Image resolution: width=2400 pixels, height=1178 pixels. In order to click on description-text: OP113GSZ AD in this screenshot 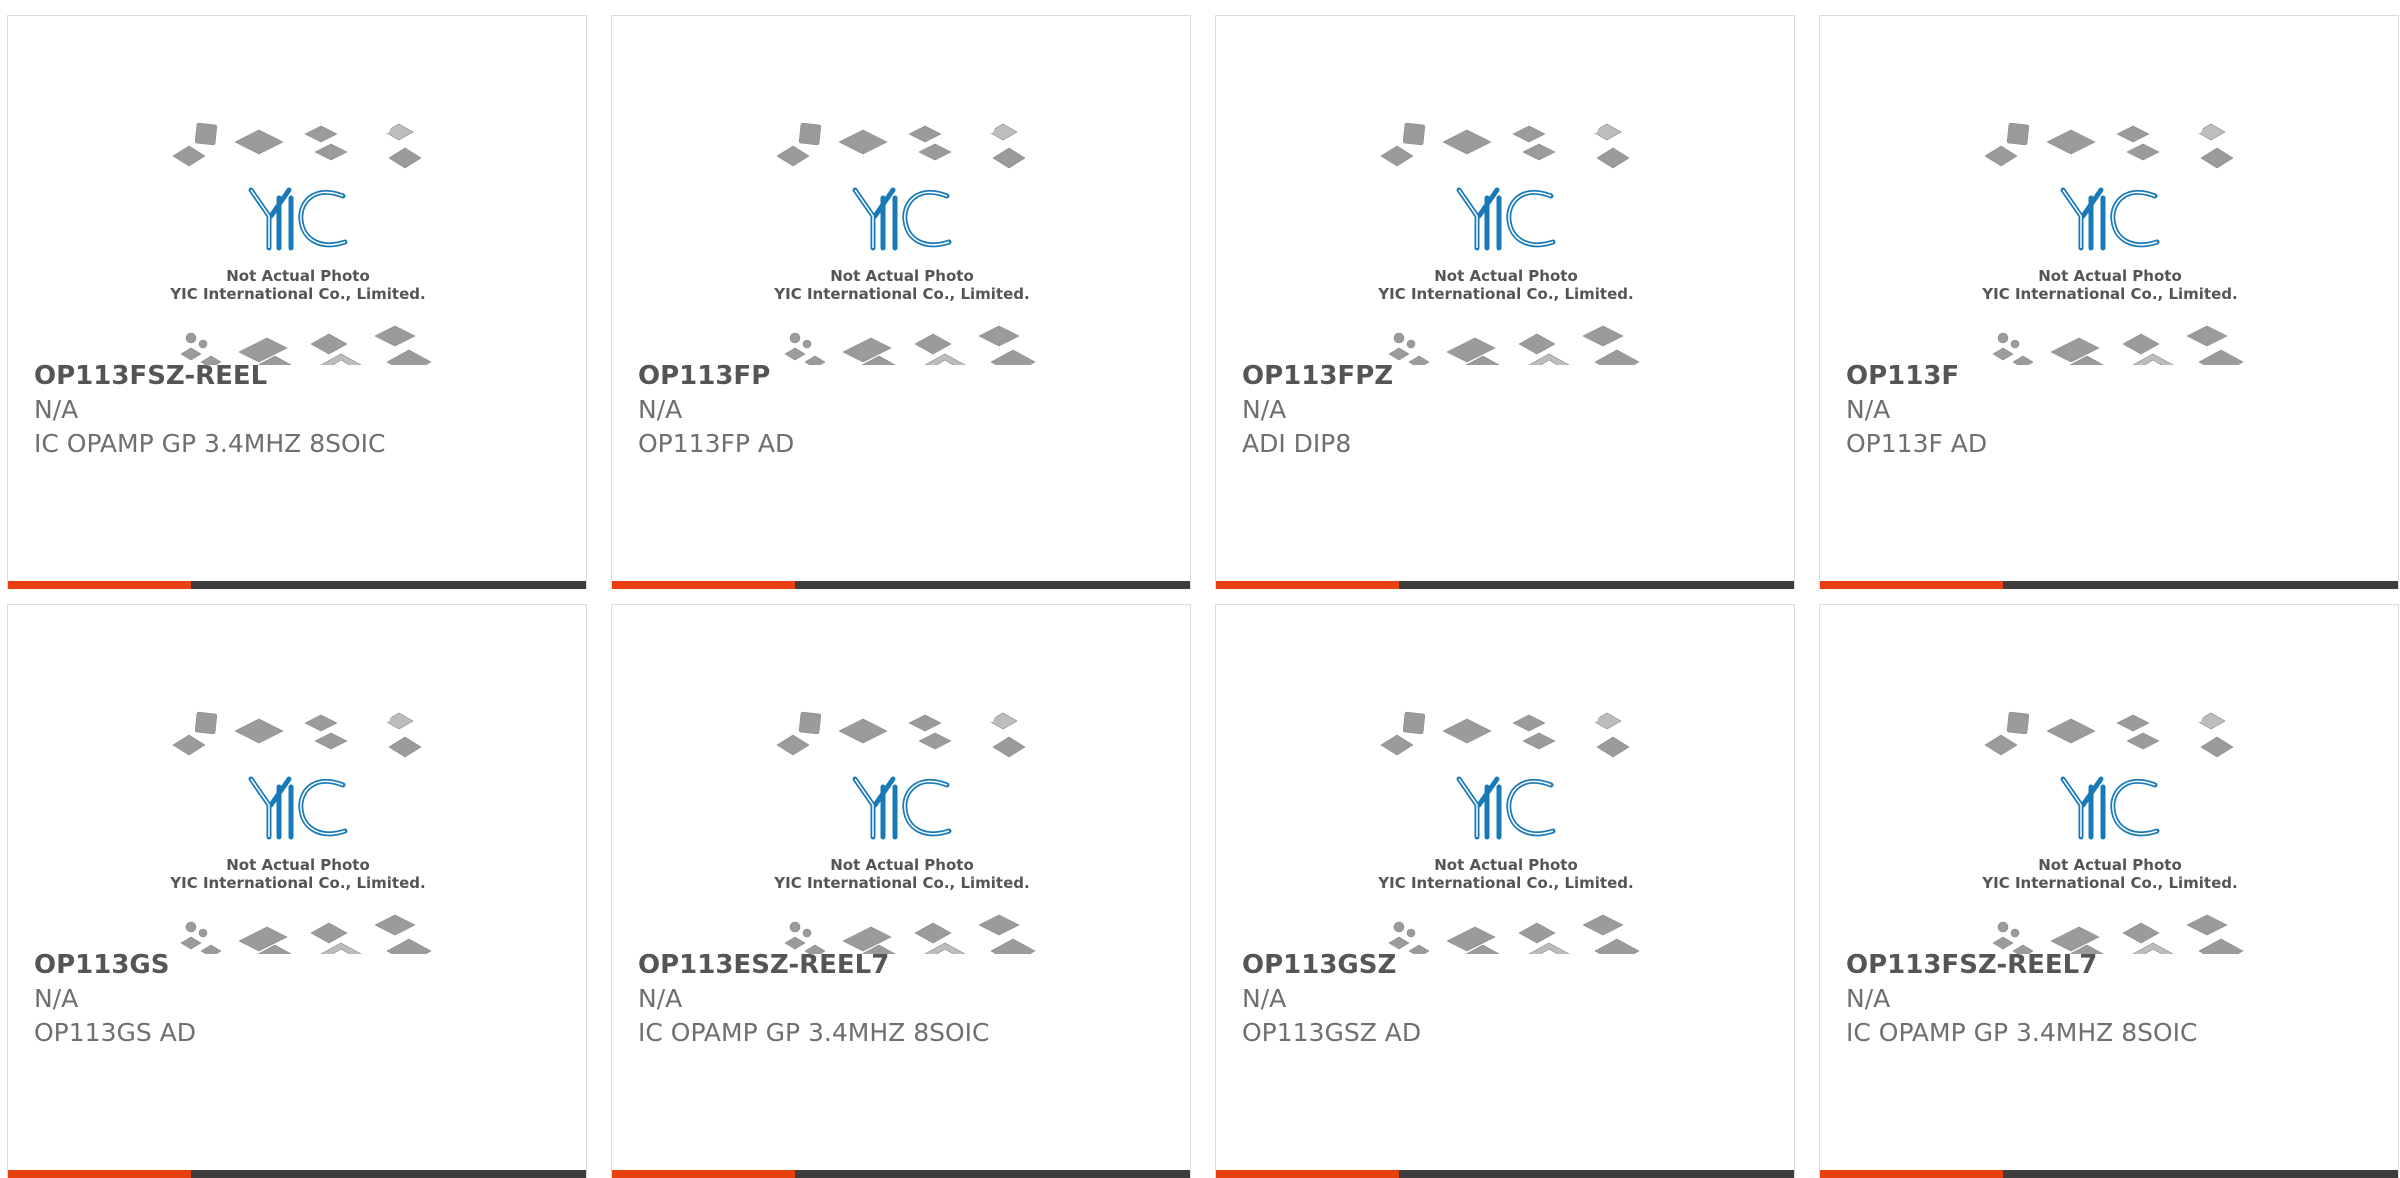, I will do `click(1332, 1032)`.